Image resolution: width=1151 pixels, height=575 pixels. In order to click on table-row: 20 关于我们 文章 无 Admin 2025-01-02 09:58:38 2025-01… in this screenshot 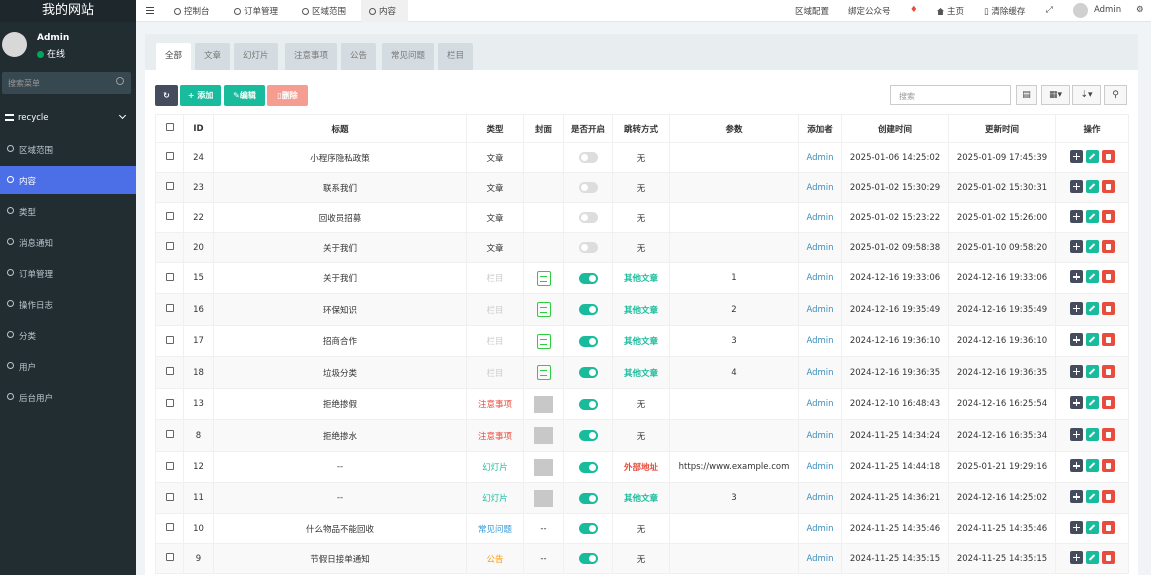, I will do `click(642, 247)`.